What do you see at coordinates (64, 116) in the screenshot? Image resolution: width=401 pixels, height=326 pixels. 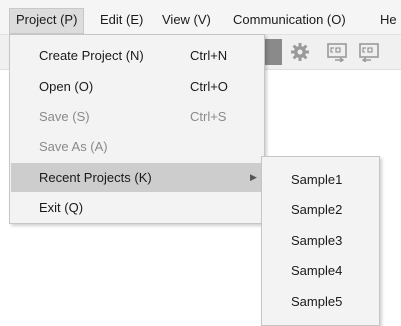 I see `menu-item-label: Save (S)` at bounding box center [64, 116].